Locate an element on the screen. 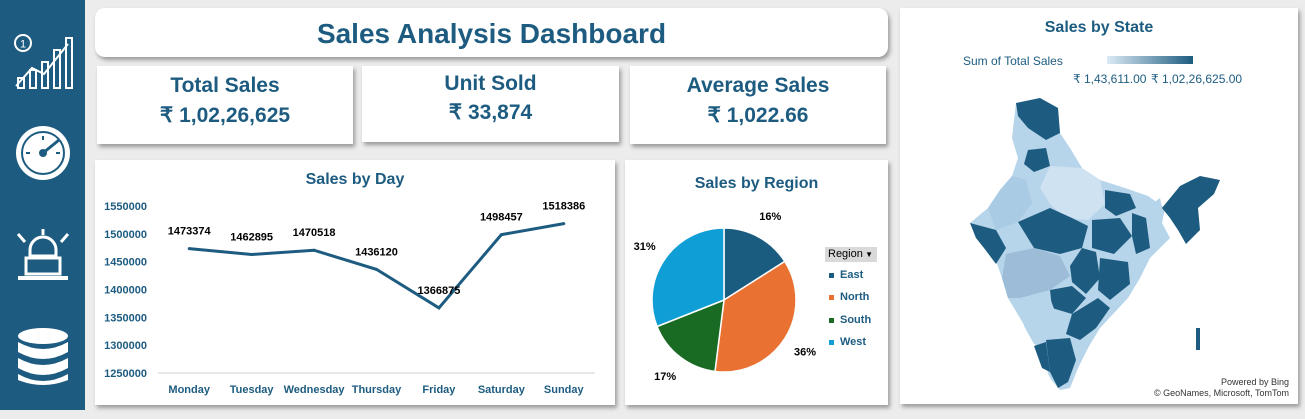 The height and width of the screenshot is (419, 1305). map-attribution-bing: Powered by Bing is located at coordinates (1255, 382).